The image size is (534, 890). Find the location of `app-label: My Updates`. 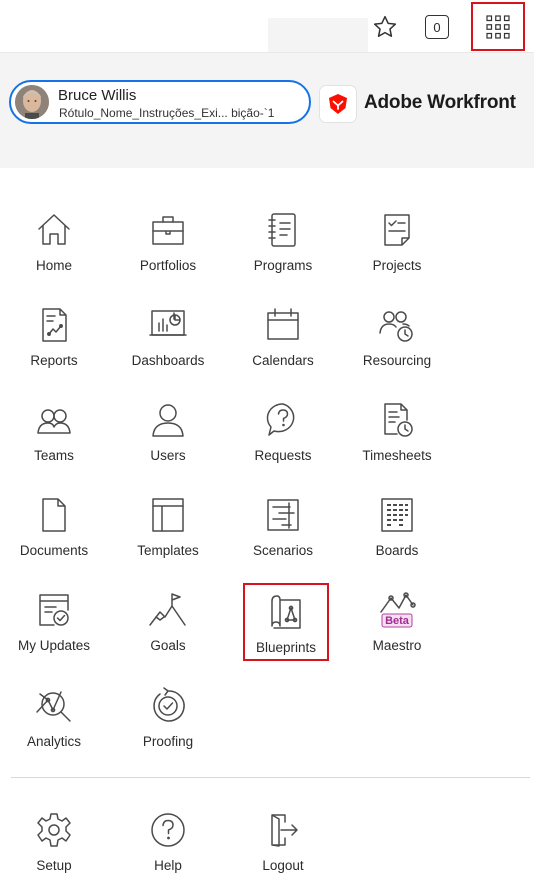

app-label: My Updates is located at coordinates (54, 645).